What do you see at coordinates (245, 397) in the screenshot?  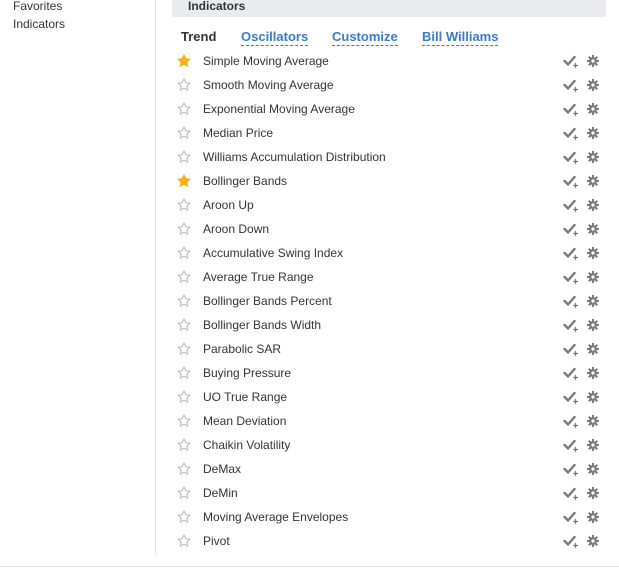 I see `indicator-name: UO True Range` at bounding box center [245, 397].